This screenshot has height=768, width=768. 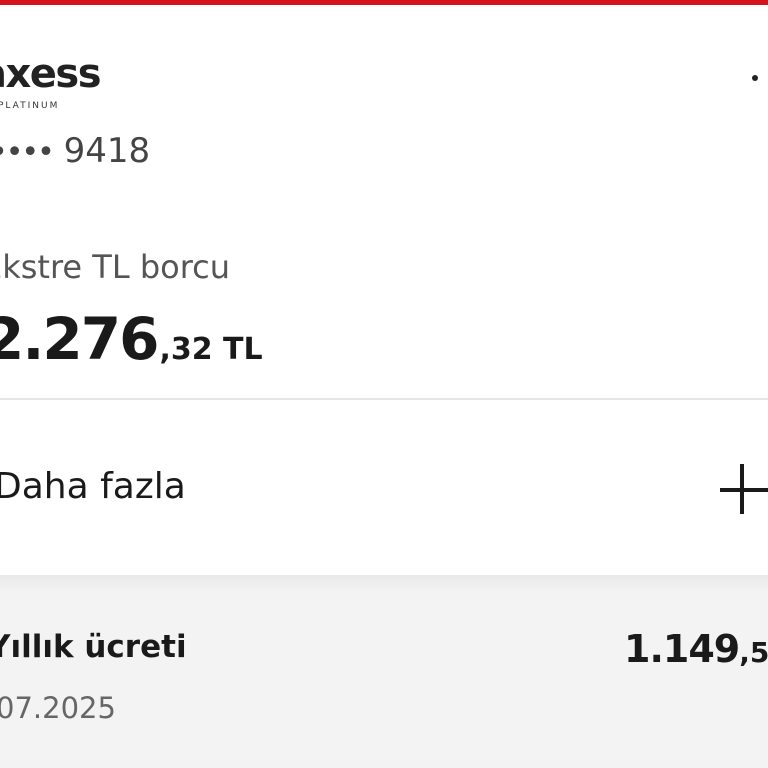 I want to click on more-details-label: Daha fazla, so click(x=93, y=486).